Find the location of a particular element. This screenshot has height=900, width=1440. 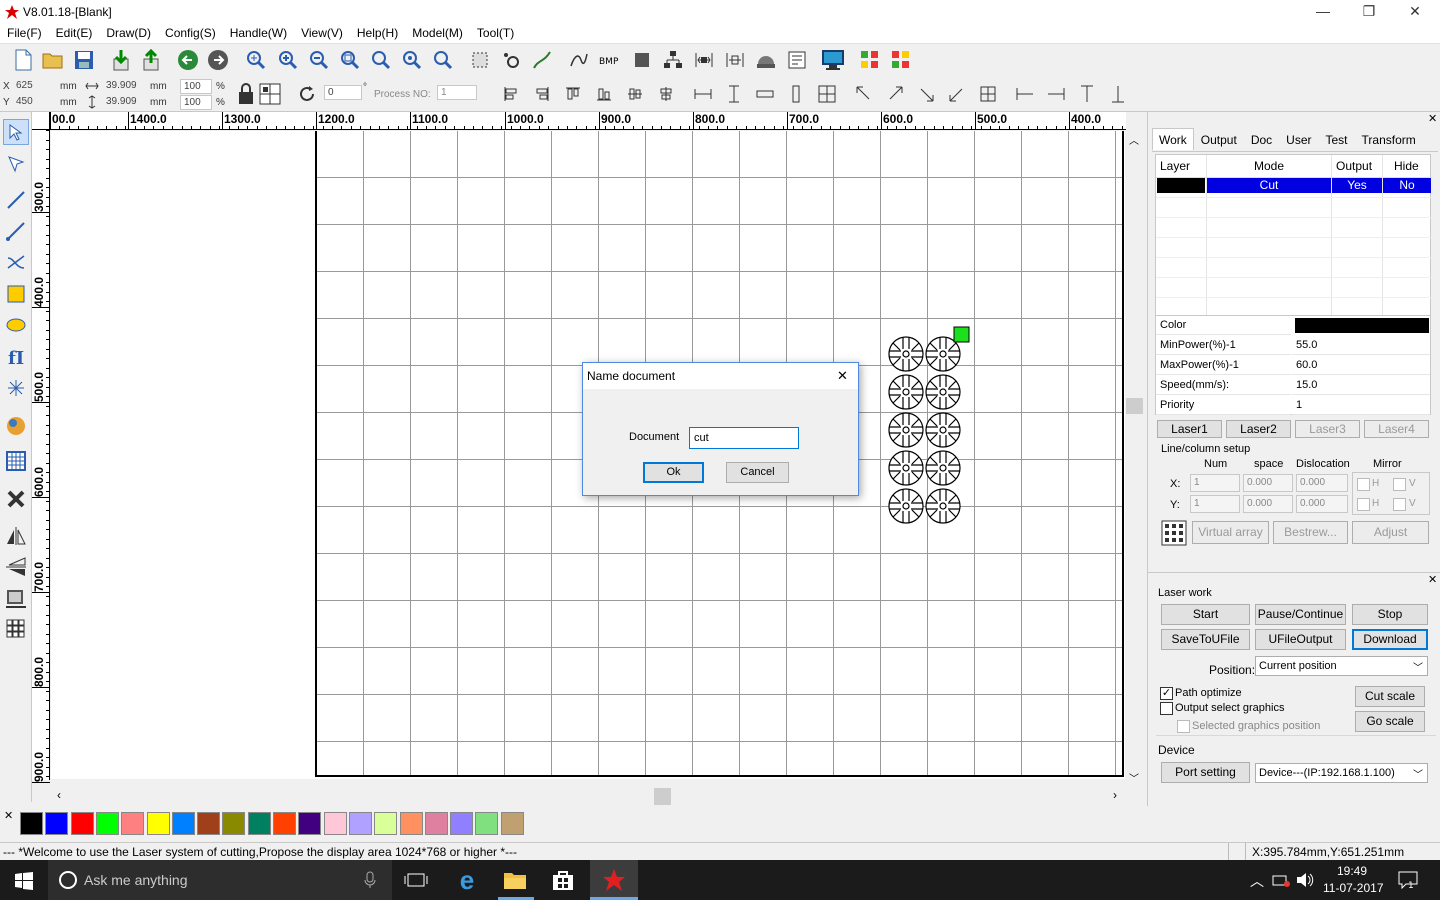

height-field: 39.909 is located at coordinates (125, 102).